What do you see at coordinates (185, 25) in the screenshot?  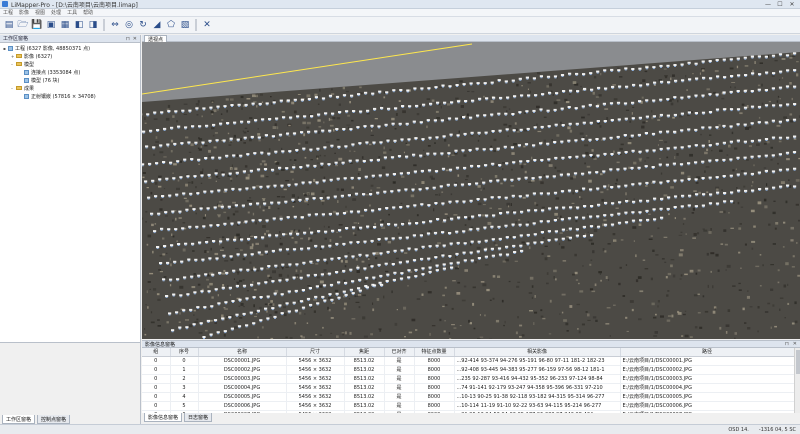 I see `export-icon: ▧` at bounding box center [185, 25].